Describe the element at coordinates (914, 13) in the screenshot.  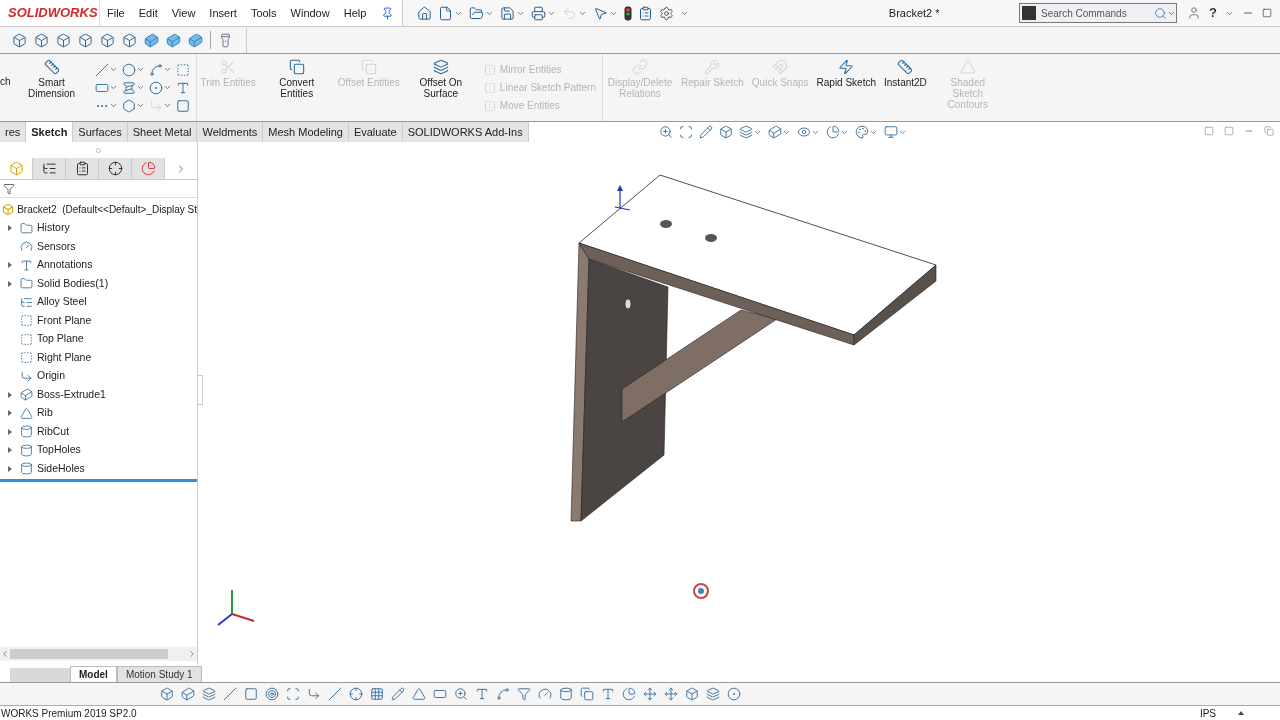
I see `window-title: Bracket2 *` at that location.